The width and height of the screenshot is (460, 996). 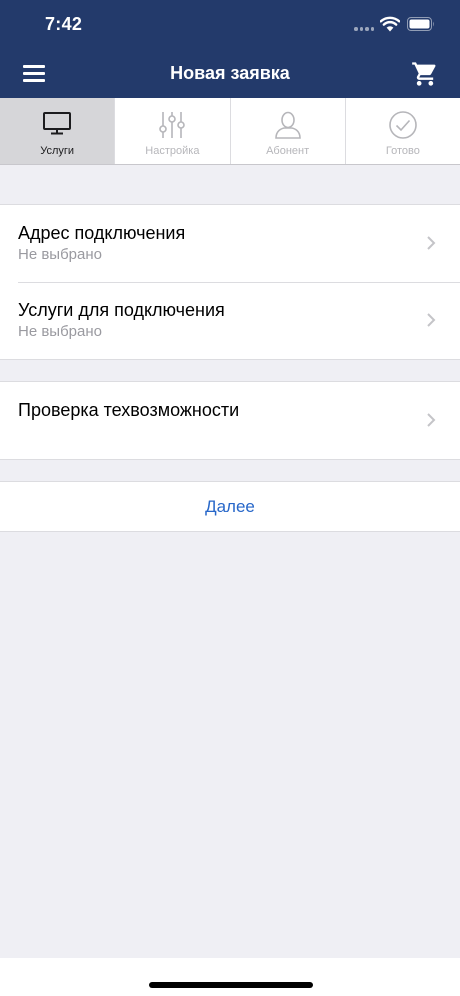 I want to click on tab-settings: Настройка, so click(x=173, y=131).